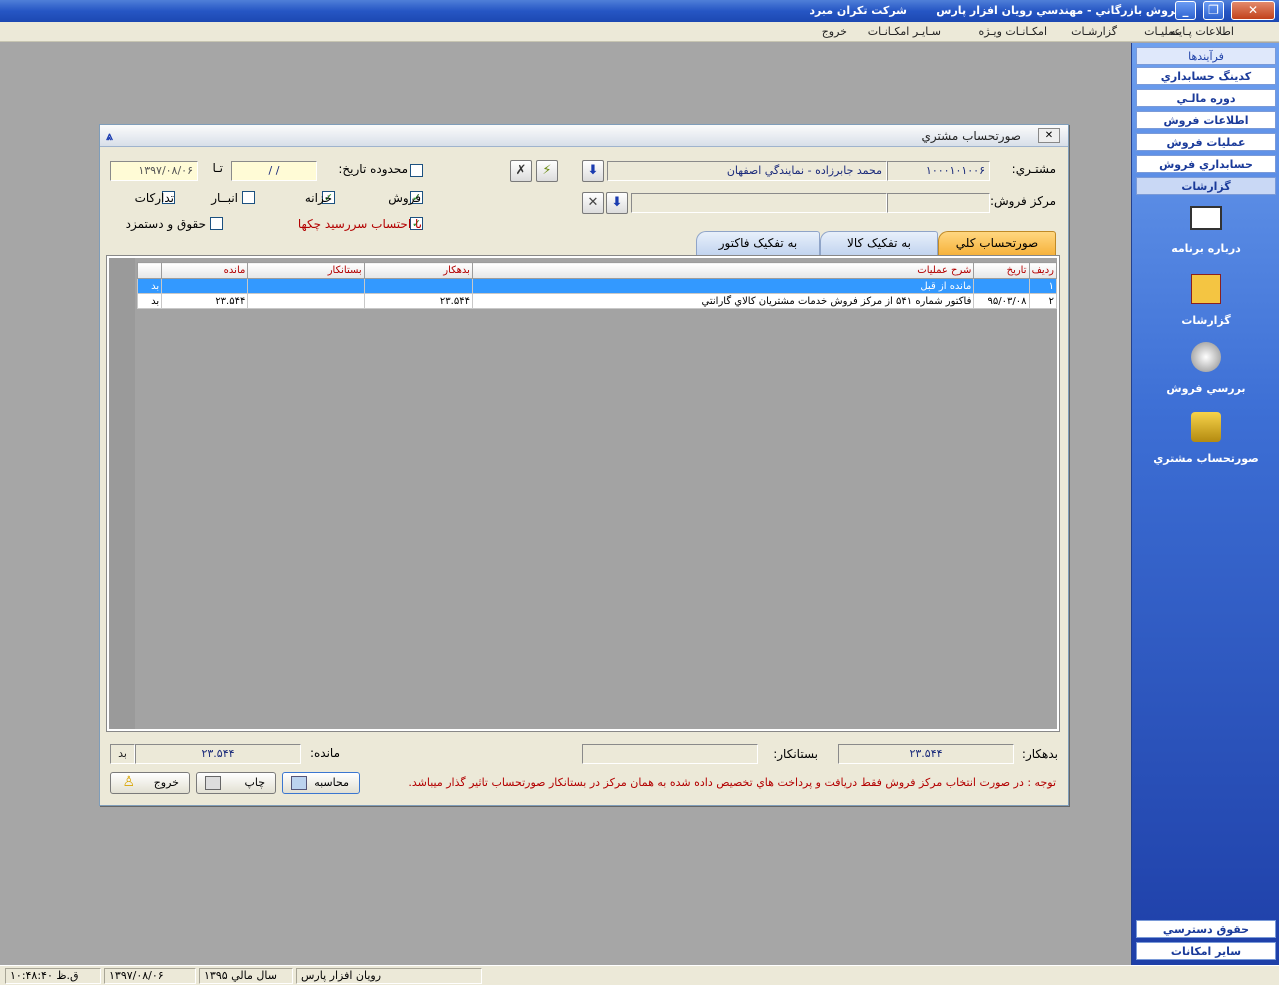 Image resolution: width=1279 pixels, height=985 pixels. What do you see at coordinates (1206, 76) in the screenshot?
I see `nav-accounting-coding: کدينگ حسابداري` at bounding box center [1206, 76].